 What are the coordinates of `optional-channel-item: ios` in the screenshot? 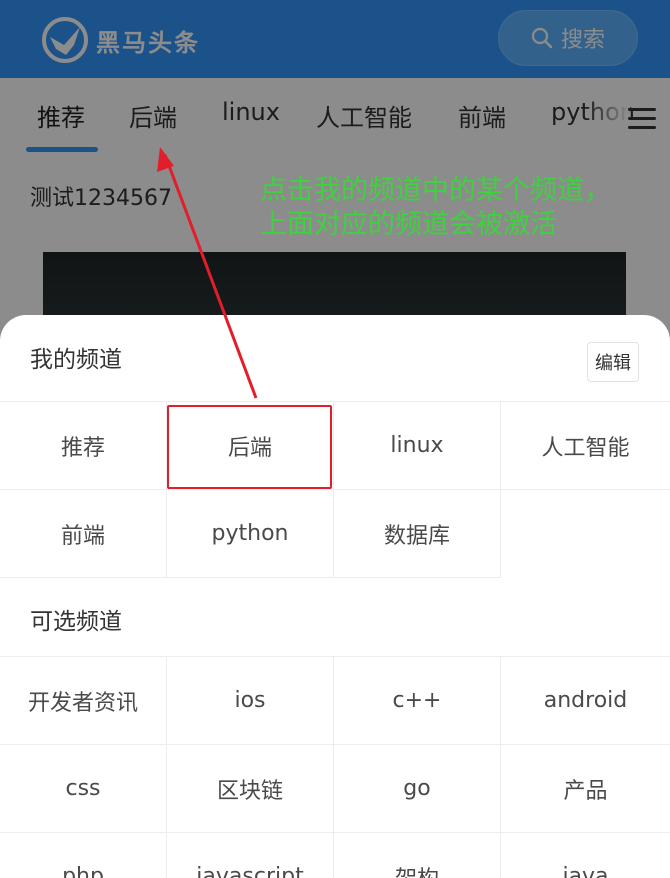 It's located at (250, 701).